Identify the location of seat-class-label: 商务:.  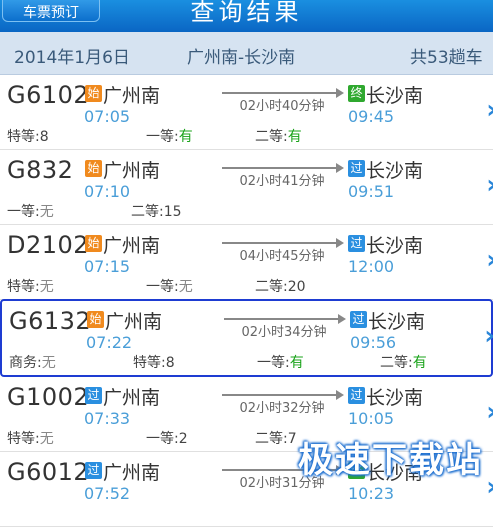
(25, 363).